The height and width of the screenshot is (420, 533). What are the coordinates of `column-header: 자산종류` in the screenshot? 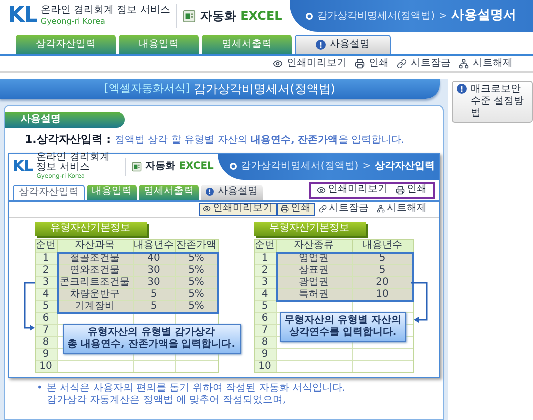 It's located at (314, 246).